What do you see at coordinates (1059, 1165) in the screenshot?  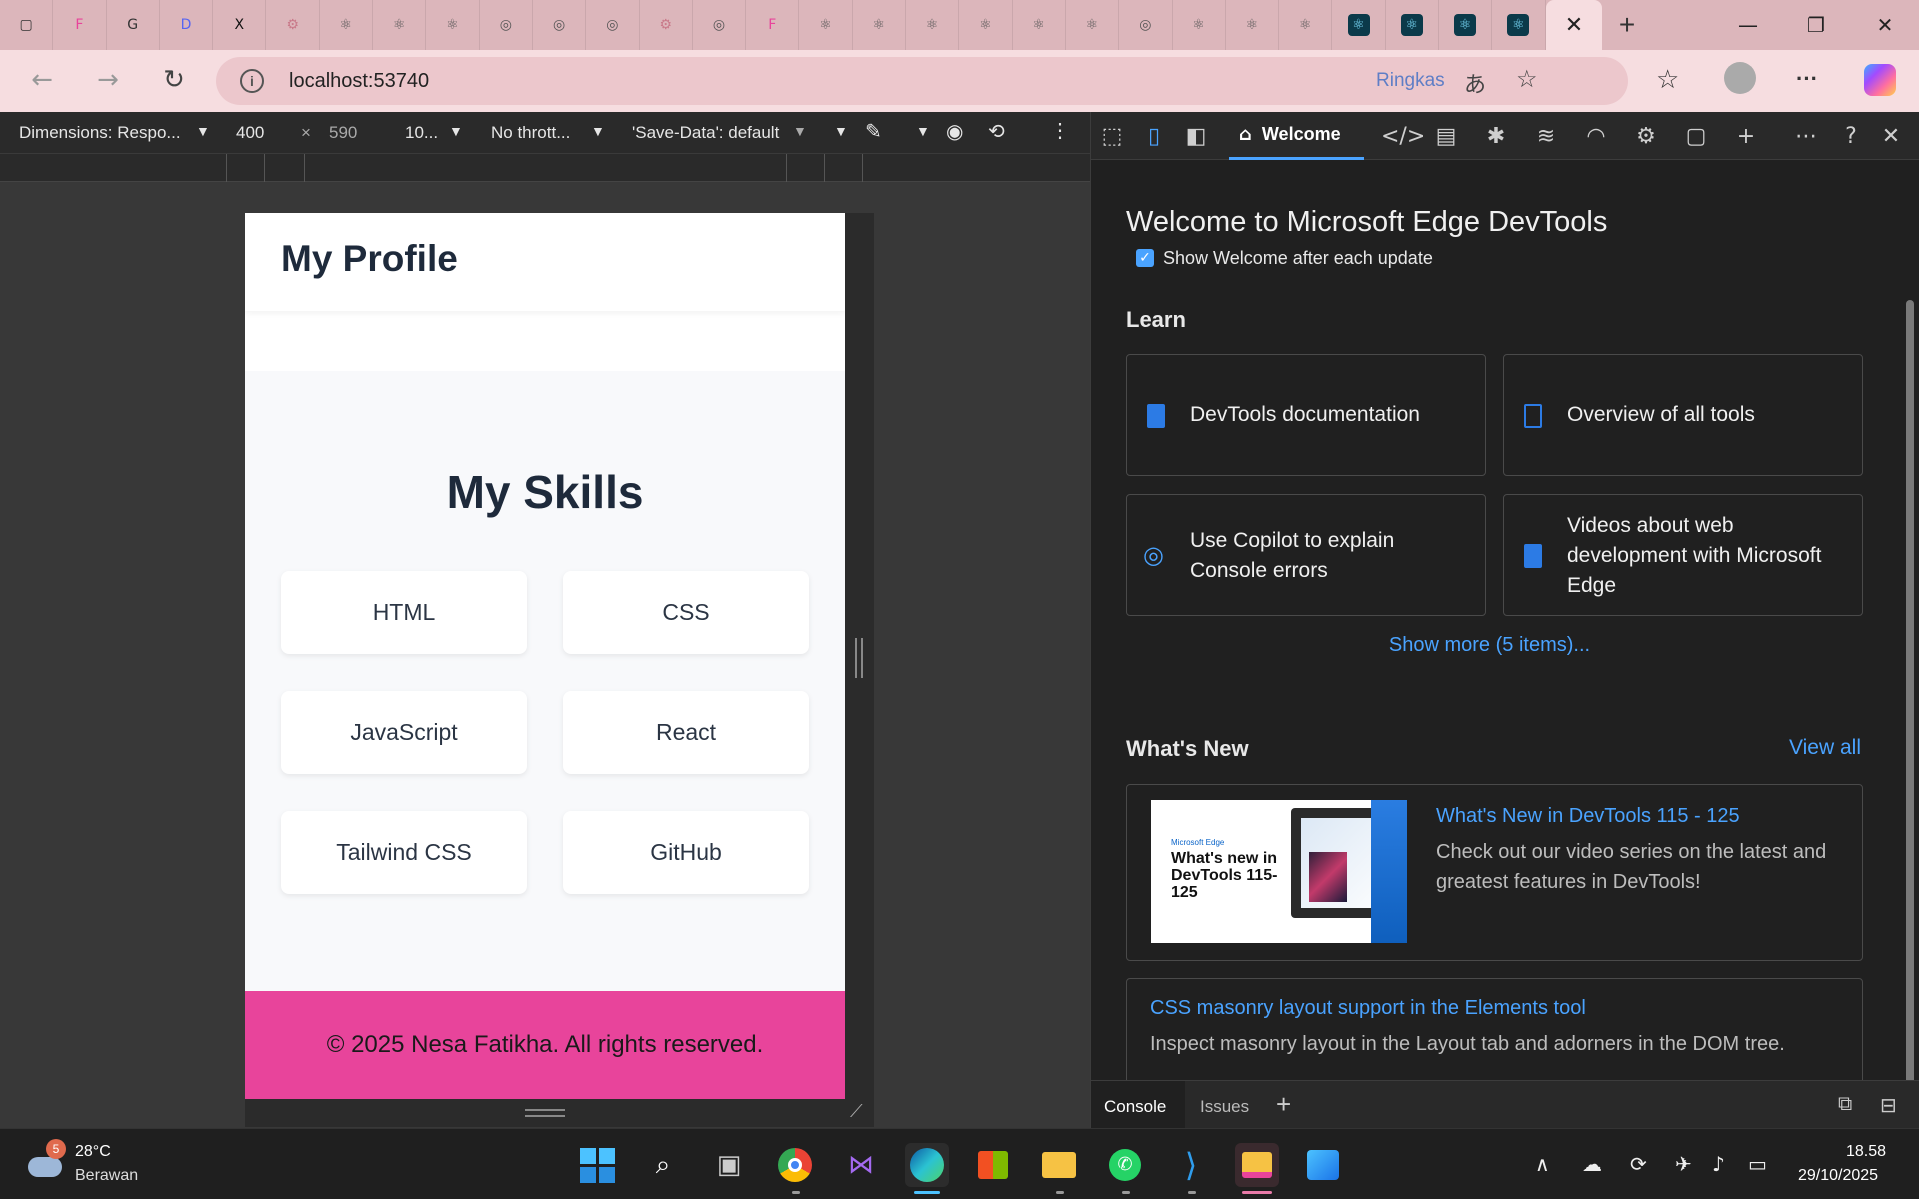 I see `file-explorer-icon` at bounding box center [1059, 1165].